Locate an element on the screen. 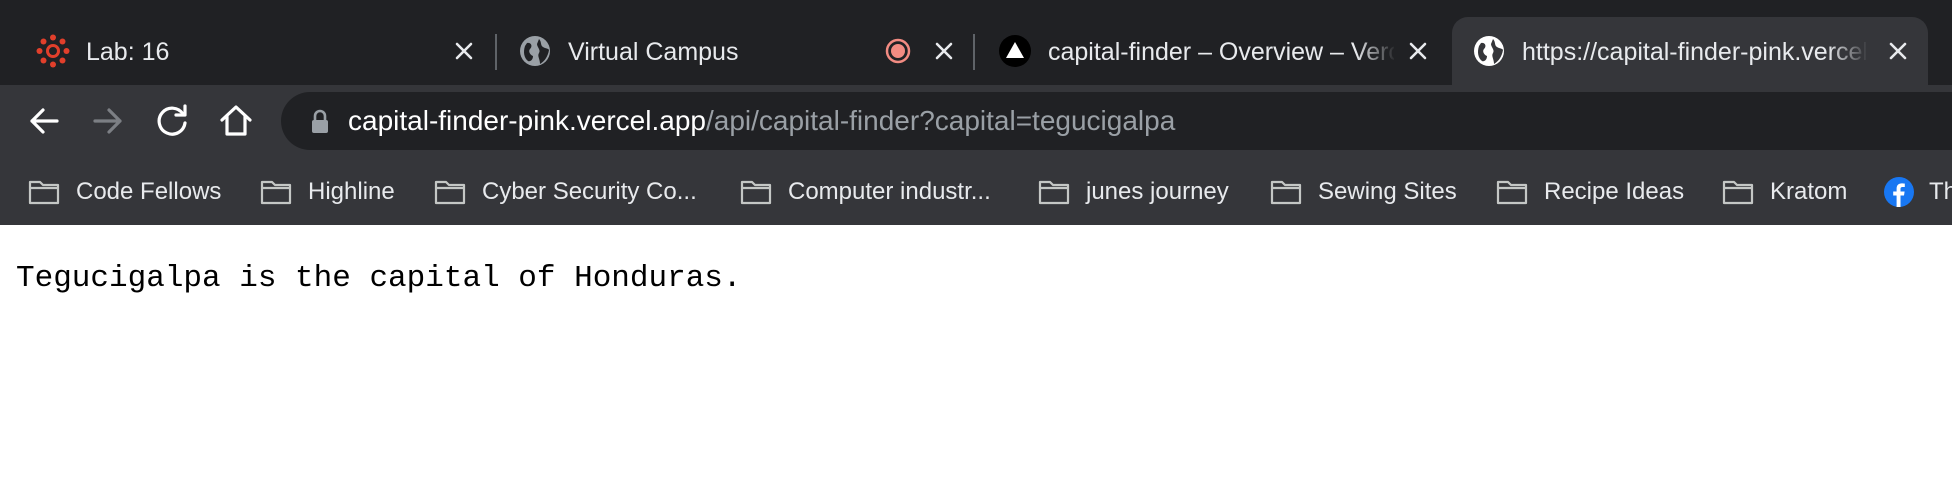  tab-title: https://capital-finder-pink.vercel.app is located at coordinates (1694, 52).